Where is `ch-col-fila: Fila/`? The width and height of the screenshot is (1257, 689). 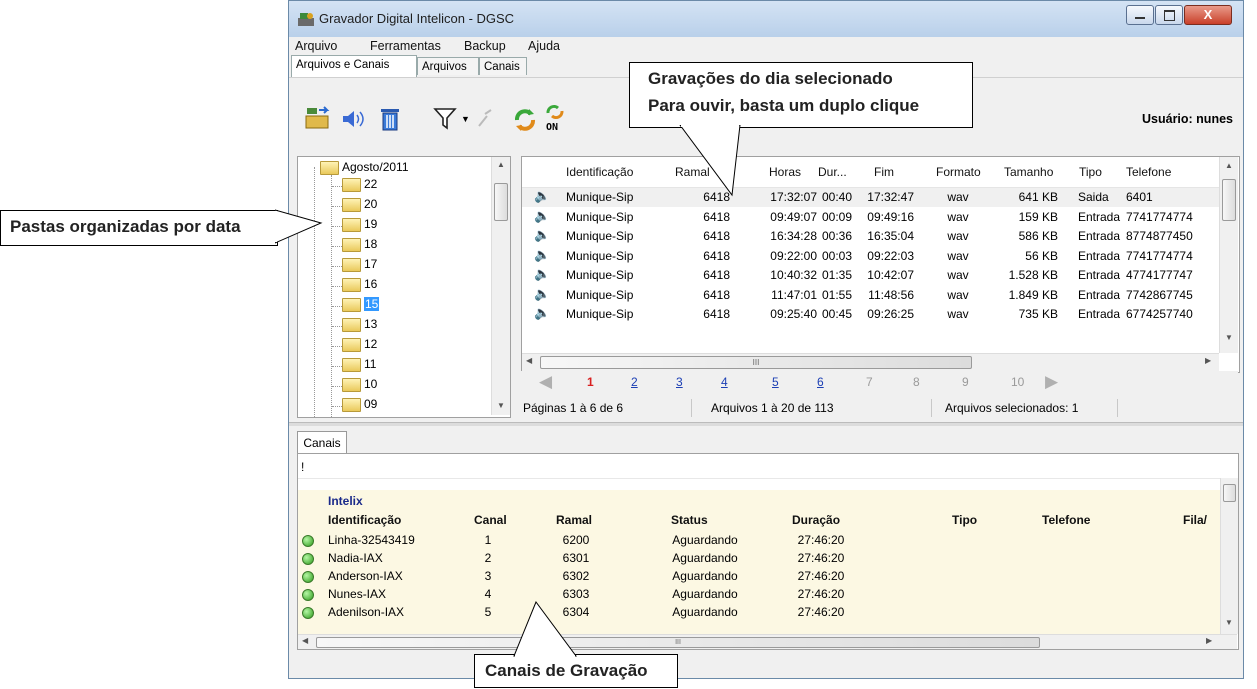 ch-col-fila: Fila/ is located at coordinates (1195, 520).